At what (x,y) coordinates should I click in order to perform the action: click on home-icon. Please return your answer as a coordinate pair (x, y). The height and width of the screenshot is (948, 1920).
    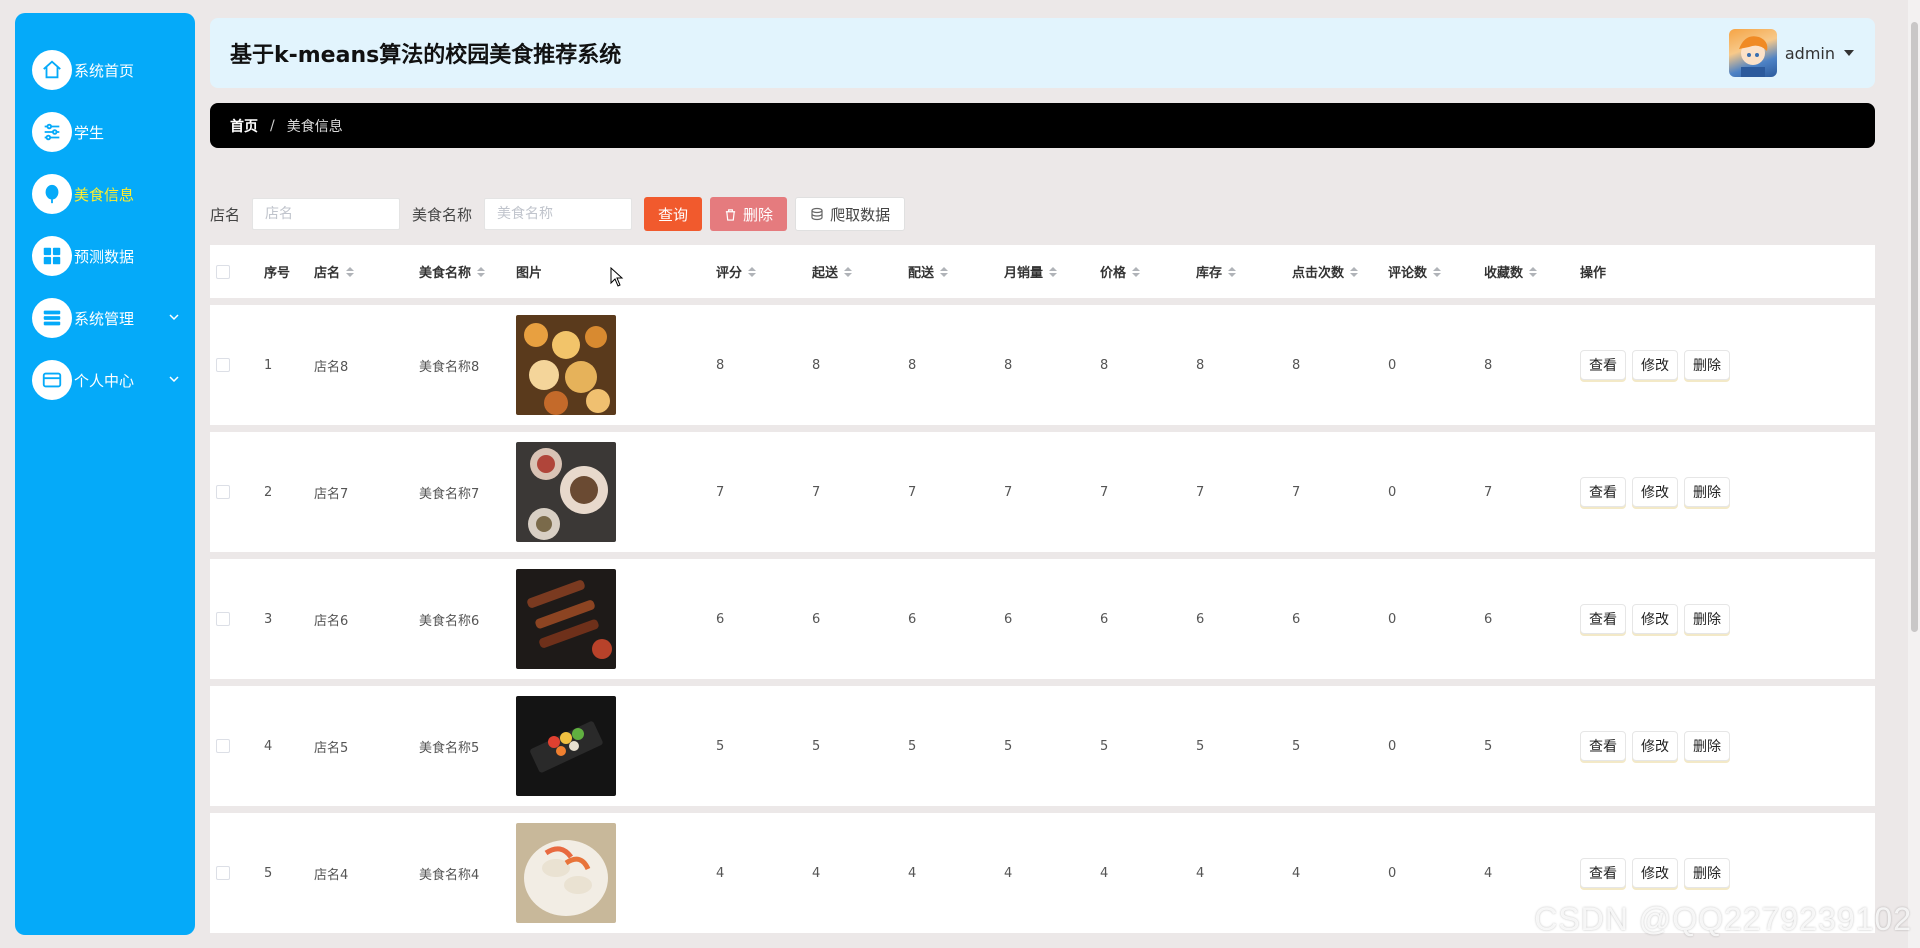
    Looking at the image, I should click on (52, 70).